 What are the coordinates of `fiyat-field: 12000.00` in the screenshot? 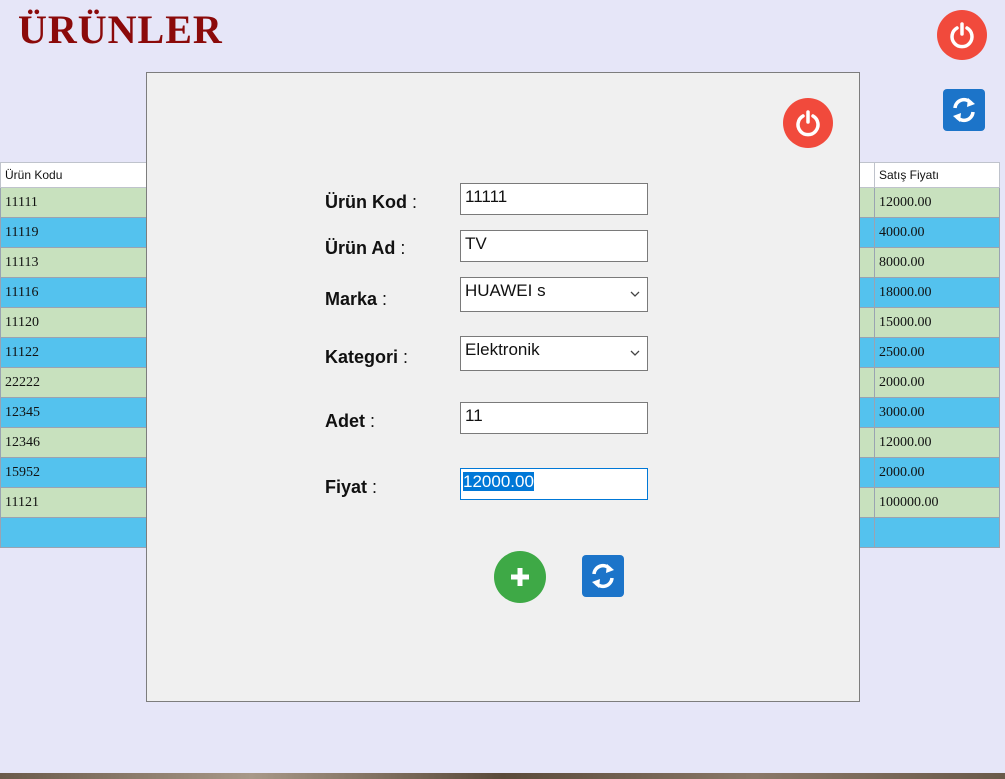 It's located at (554, 484).